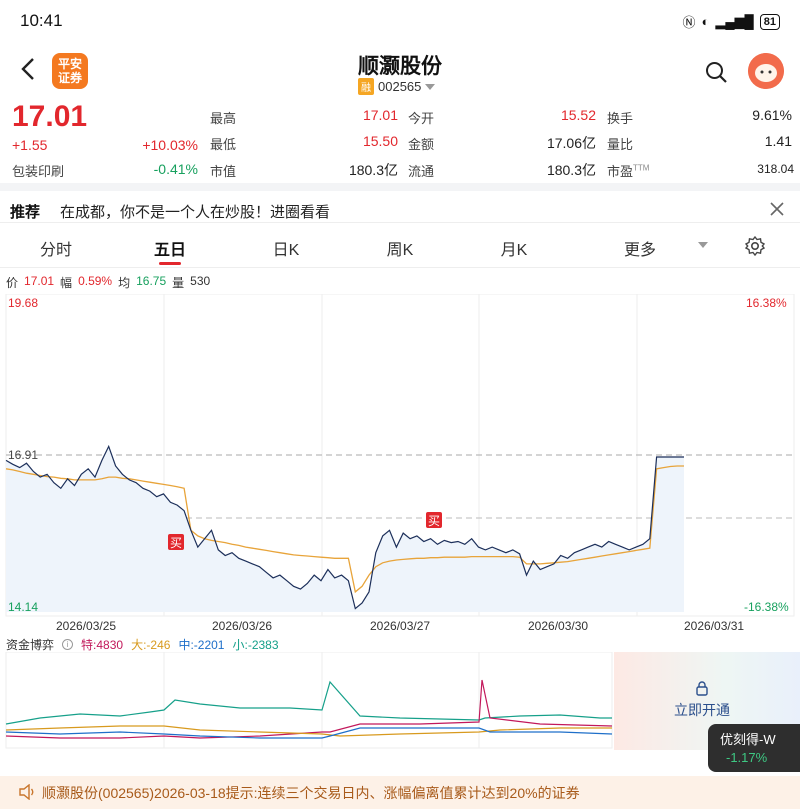  What do you see at coordinates (514, 248) in the screenshot?
I see `tab-monthly-k: 月K` at bounding box center [514, 248].